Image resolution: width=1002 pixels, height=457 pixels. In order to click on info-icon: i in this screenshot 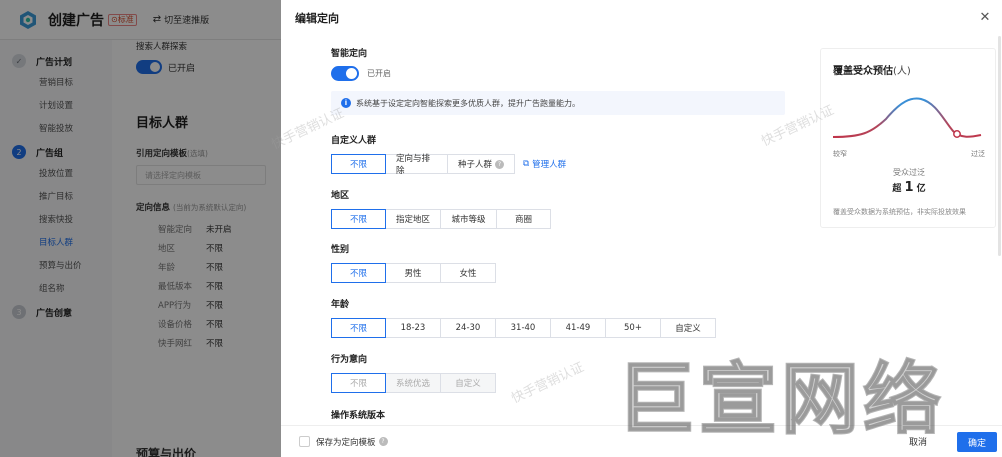, I will do `click(346, 103)`.